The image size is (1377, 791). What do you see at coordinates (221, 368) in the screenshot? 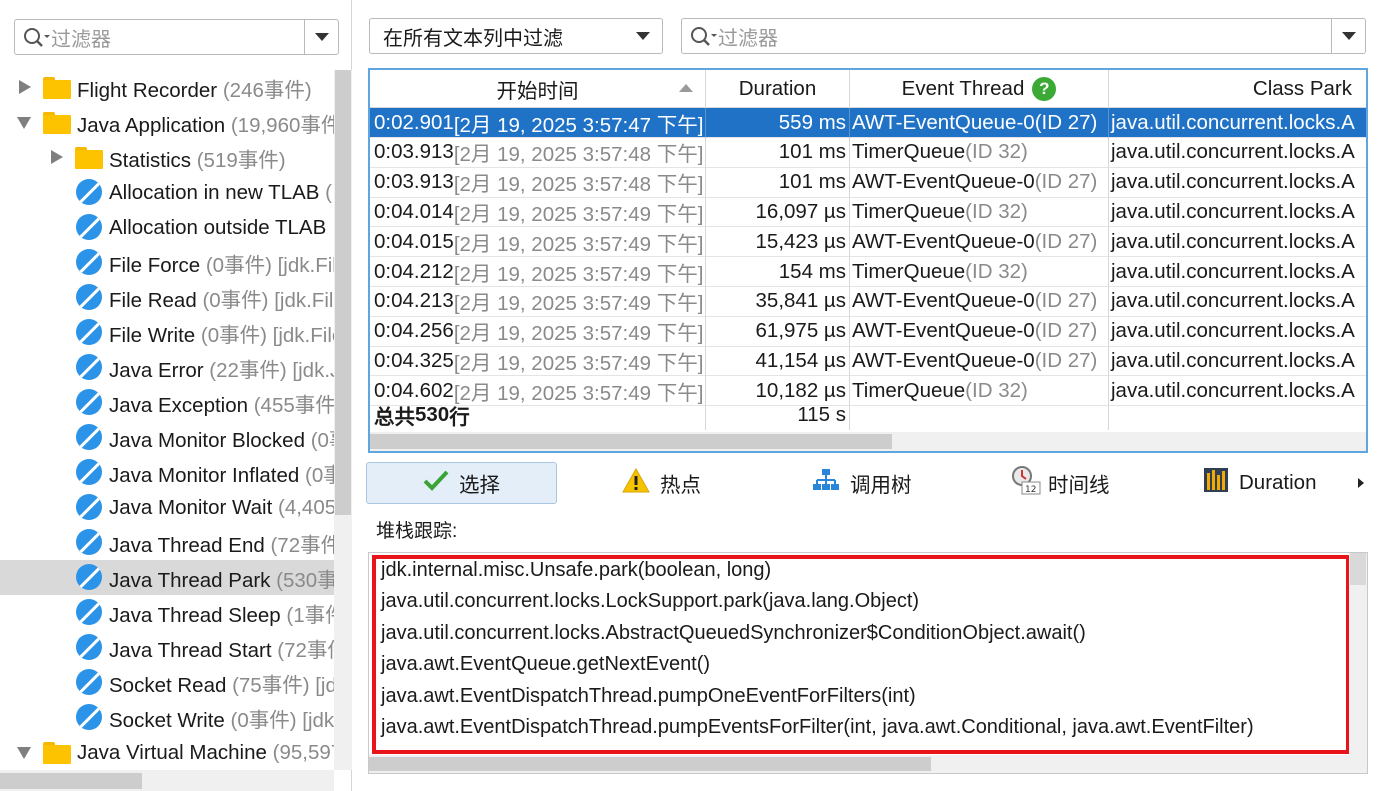
I see `tree-item-label: Java Error (22事件) [jdk.Ja` at bounding box center [221, 368].